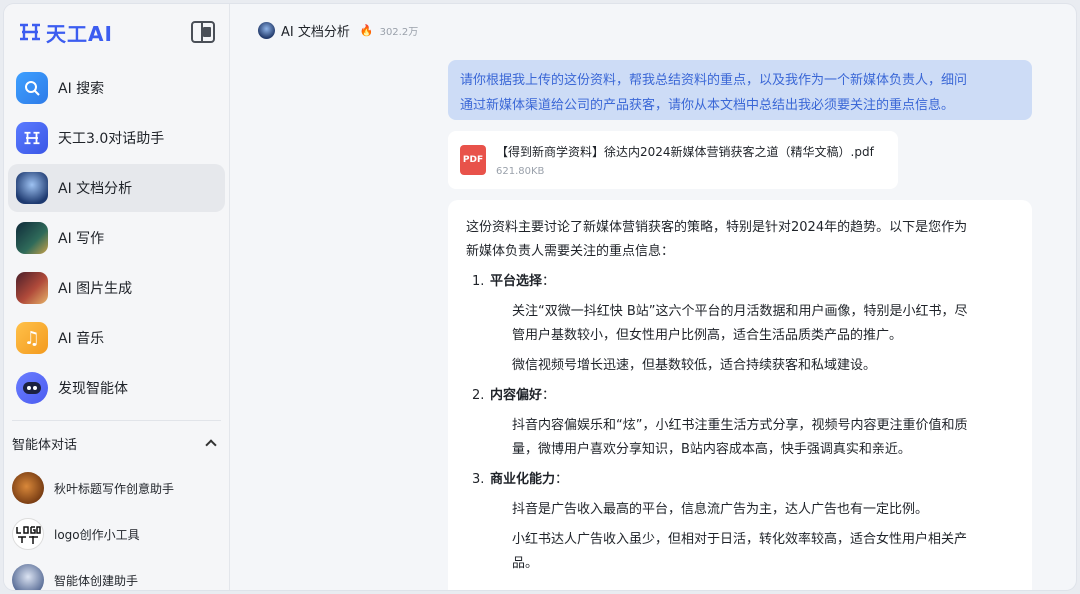 This screenshot has height=594, width=1080. Describe the element at coordinates (740, 311) in the screenshot. I see `subpoint-line: 关注“双微一抖红快 B站”这六个平台的月活数据和用户画像，特别是小红书，尽` at that location.